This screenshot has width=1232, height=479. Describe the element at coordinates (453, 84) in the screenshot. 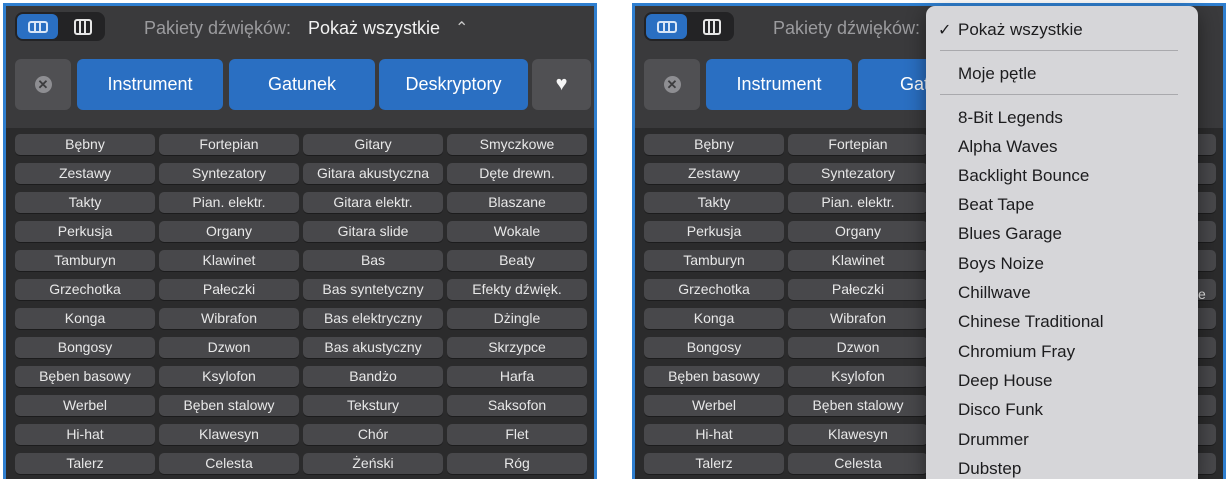

I see `descriptors-button: Deskryptory` at that location.